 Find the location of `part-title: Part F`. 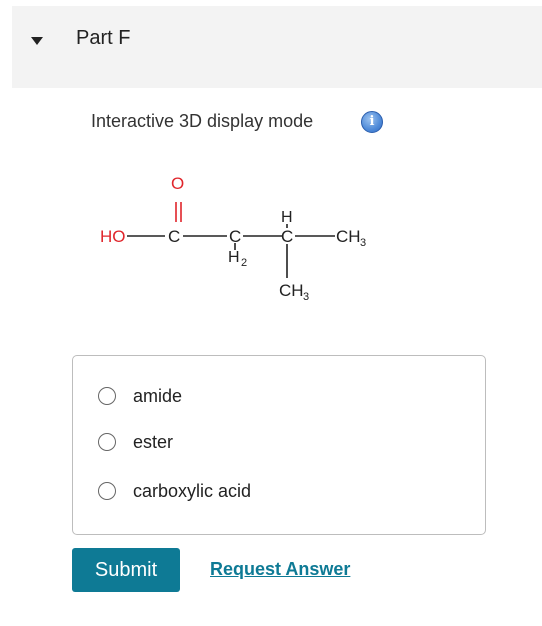

part-title: Part F is located at coordinates (103, 38).